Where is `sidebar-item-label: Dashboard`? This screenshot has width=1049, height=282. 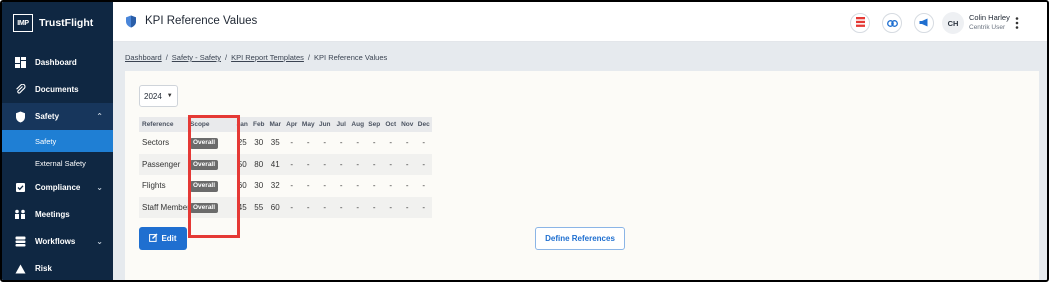 sidebar-item-label: Dashboard is located at coordinates (56, 62).